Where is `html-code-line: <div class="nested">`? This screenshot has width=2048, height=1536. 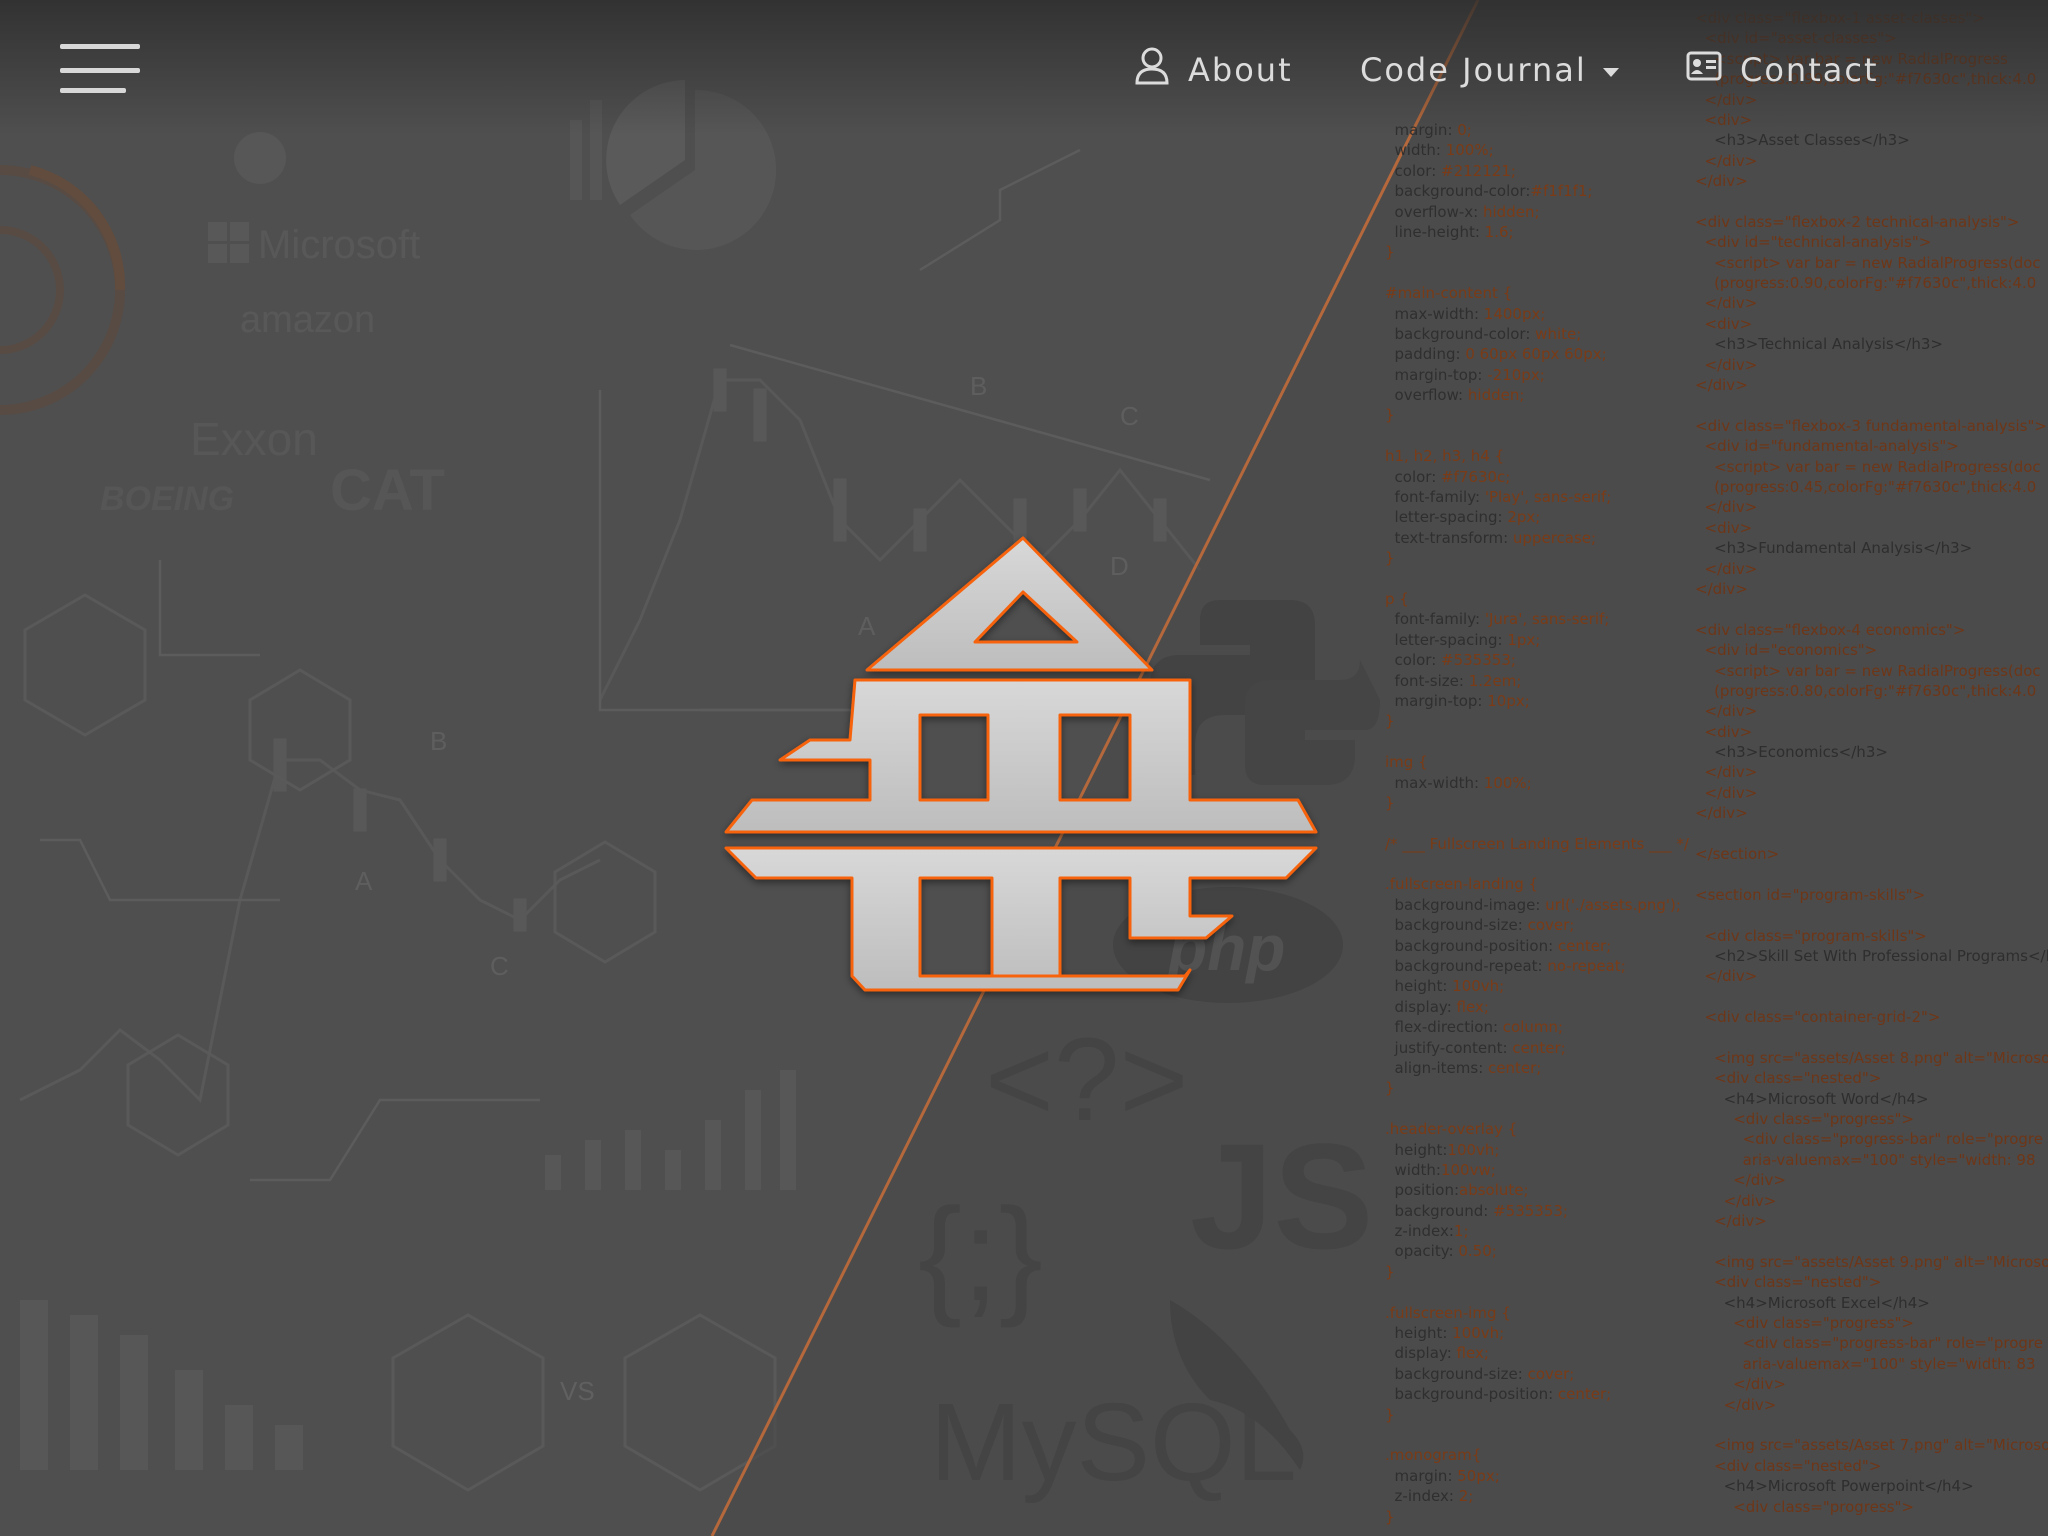
html-code-line: <div class="nested"> is located at coordinates (1788, 1282).